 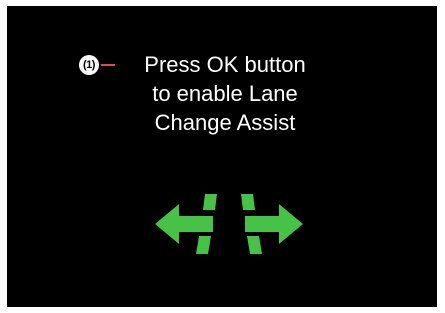 I want to click on lane-change-assist-icon, so click(x=229, y=224).